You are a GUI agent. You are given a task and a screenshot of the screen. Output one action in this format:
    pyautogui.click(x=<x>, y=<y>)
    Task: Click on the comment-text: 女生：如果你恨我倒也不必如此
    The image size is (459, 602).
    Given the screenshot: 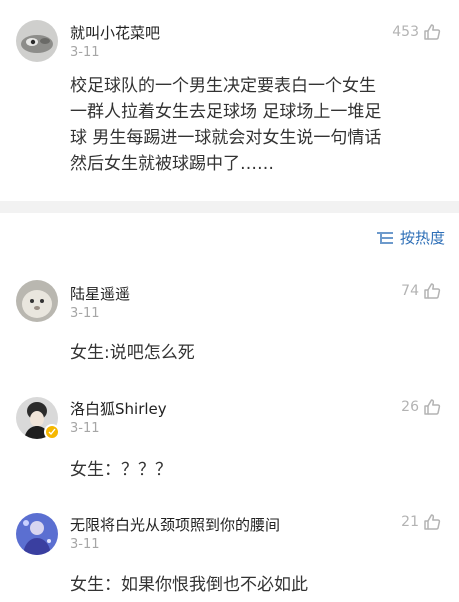 What is the action you would take?
    pyautogui.click(x=189, y=585)
    